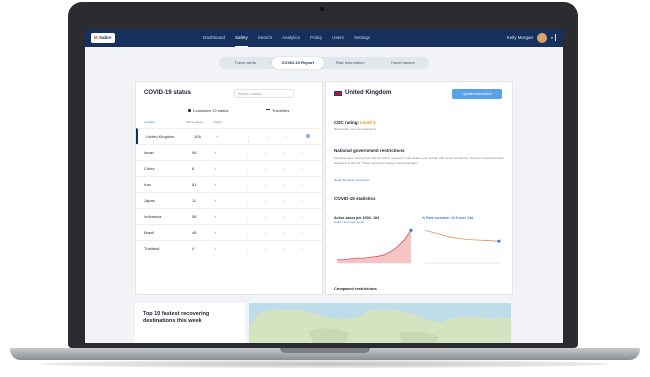 The height and width of the screenshot is (377, 650). What do you see at coordinates (264, 93) in the screenshot?
I see `search-input: Search location` at bounding box center [264, 93].